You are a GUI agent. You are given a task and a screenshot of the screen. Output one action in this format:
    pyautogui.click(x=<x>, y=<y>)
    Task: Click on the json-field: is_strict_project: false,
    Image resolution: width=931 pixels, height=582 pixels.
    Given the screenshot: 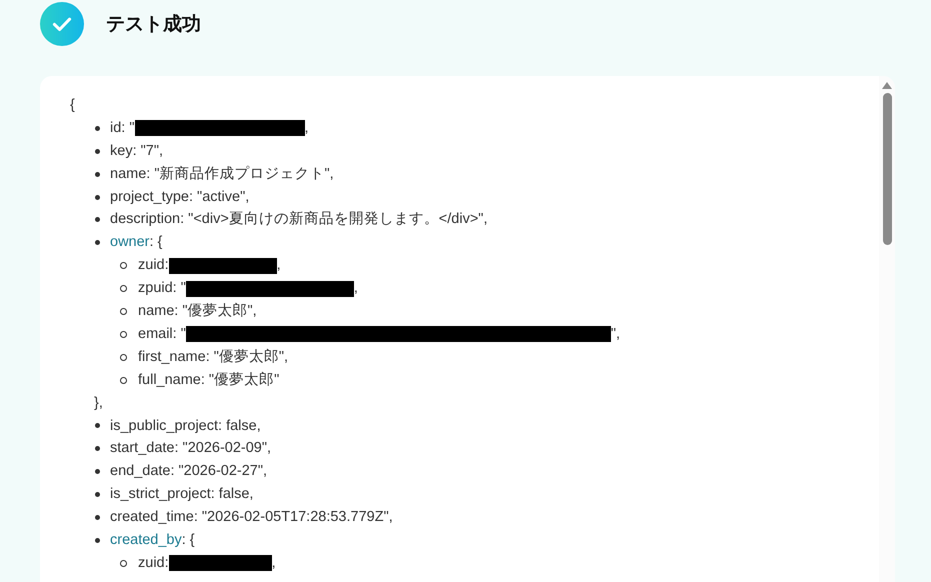 What is the action you would take?
    pyautogui.click(x=182, y=494)
    